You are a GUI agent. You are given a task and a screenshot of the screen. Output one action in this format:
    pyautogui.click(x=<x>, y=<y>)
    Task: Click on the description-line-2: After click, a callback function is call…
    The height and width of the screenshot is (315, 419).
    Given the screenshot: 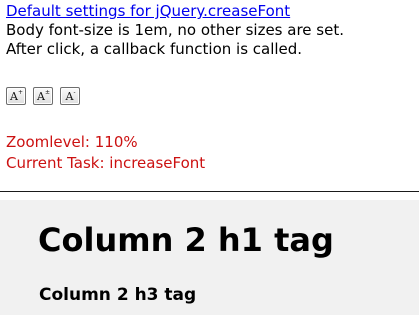 What is the action you would take?
    pyautogui.click(x=154, y=49)
    